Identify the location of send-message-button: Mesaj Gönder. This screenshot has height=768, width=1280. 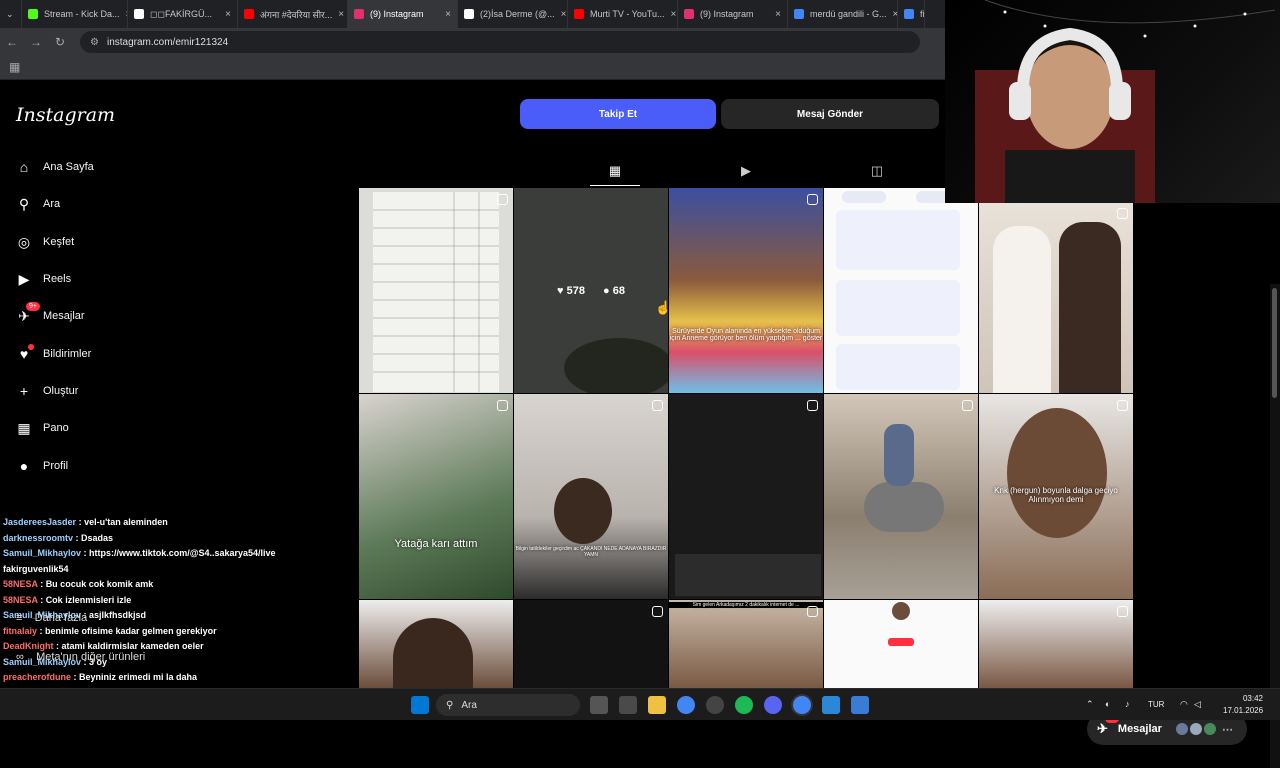
(830, 114).